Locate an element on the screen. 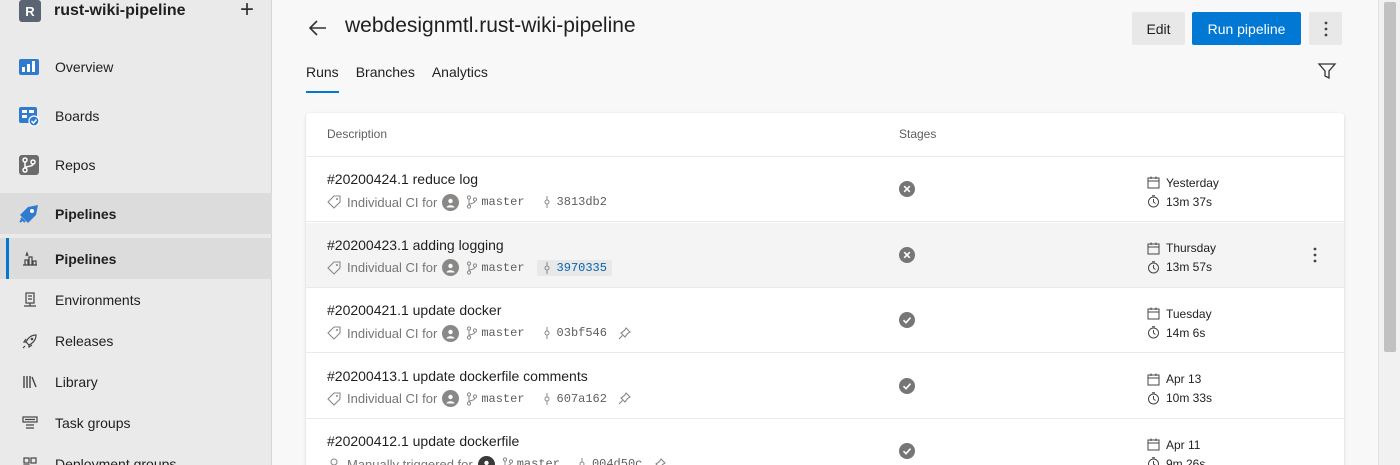 This screenshot has height=465, width=1400. tag-icon is located at coordinates (334, 461).